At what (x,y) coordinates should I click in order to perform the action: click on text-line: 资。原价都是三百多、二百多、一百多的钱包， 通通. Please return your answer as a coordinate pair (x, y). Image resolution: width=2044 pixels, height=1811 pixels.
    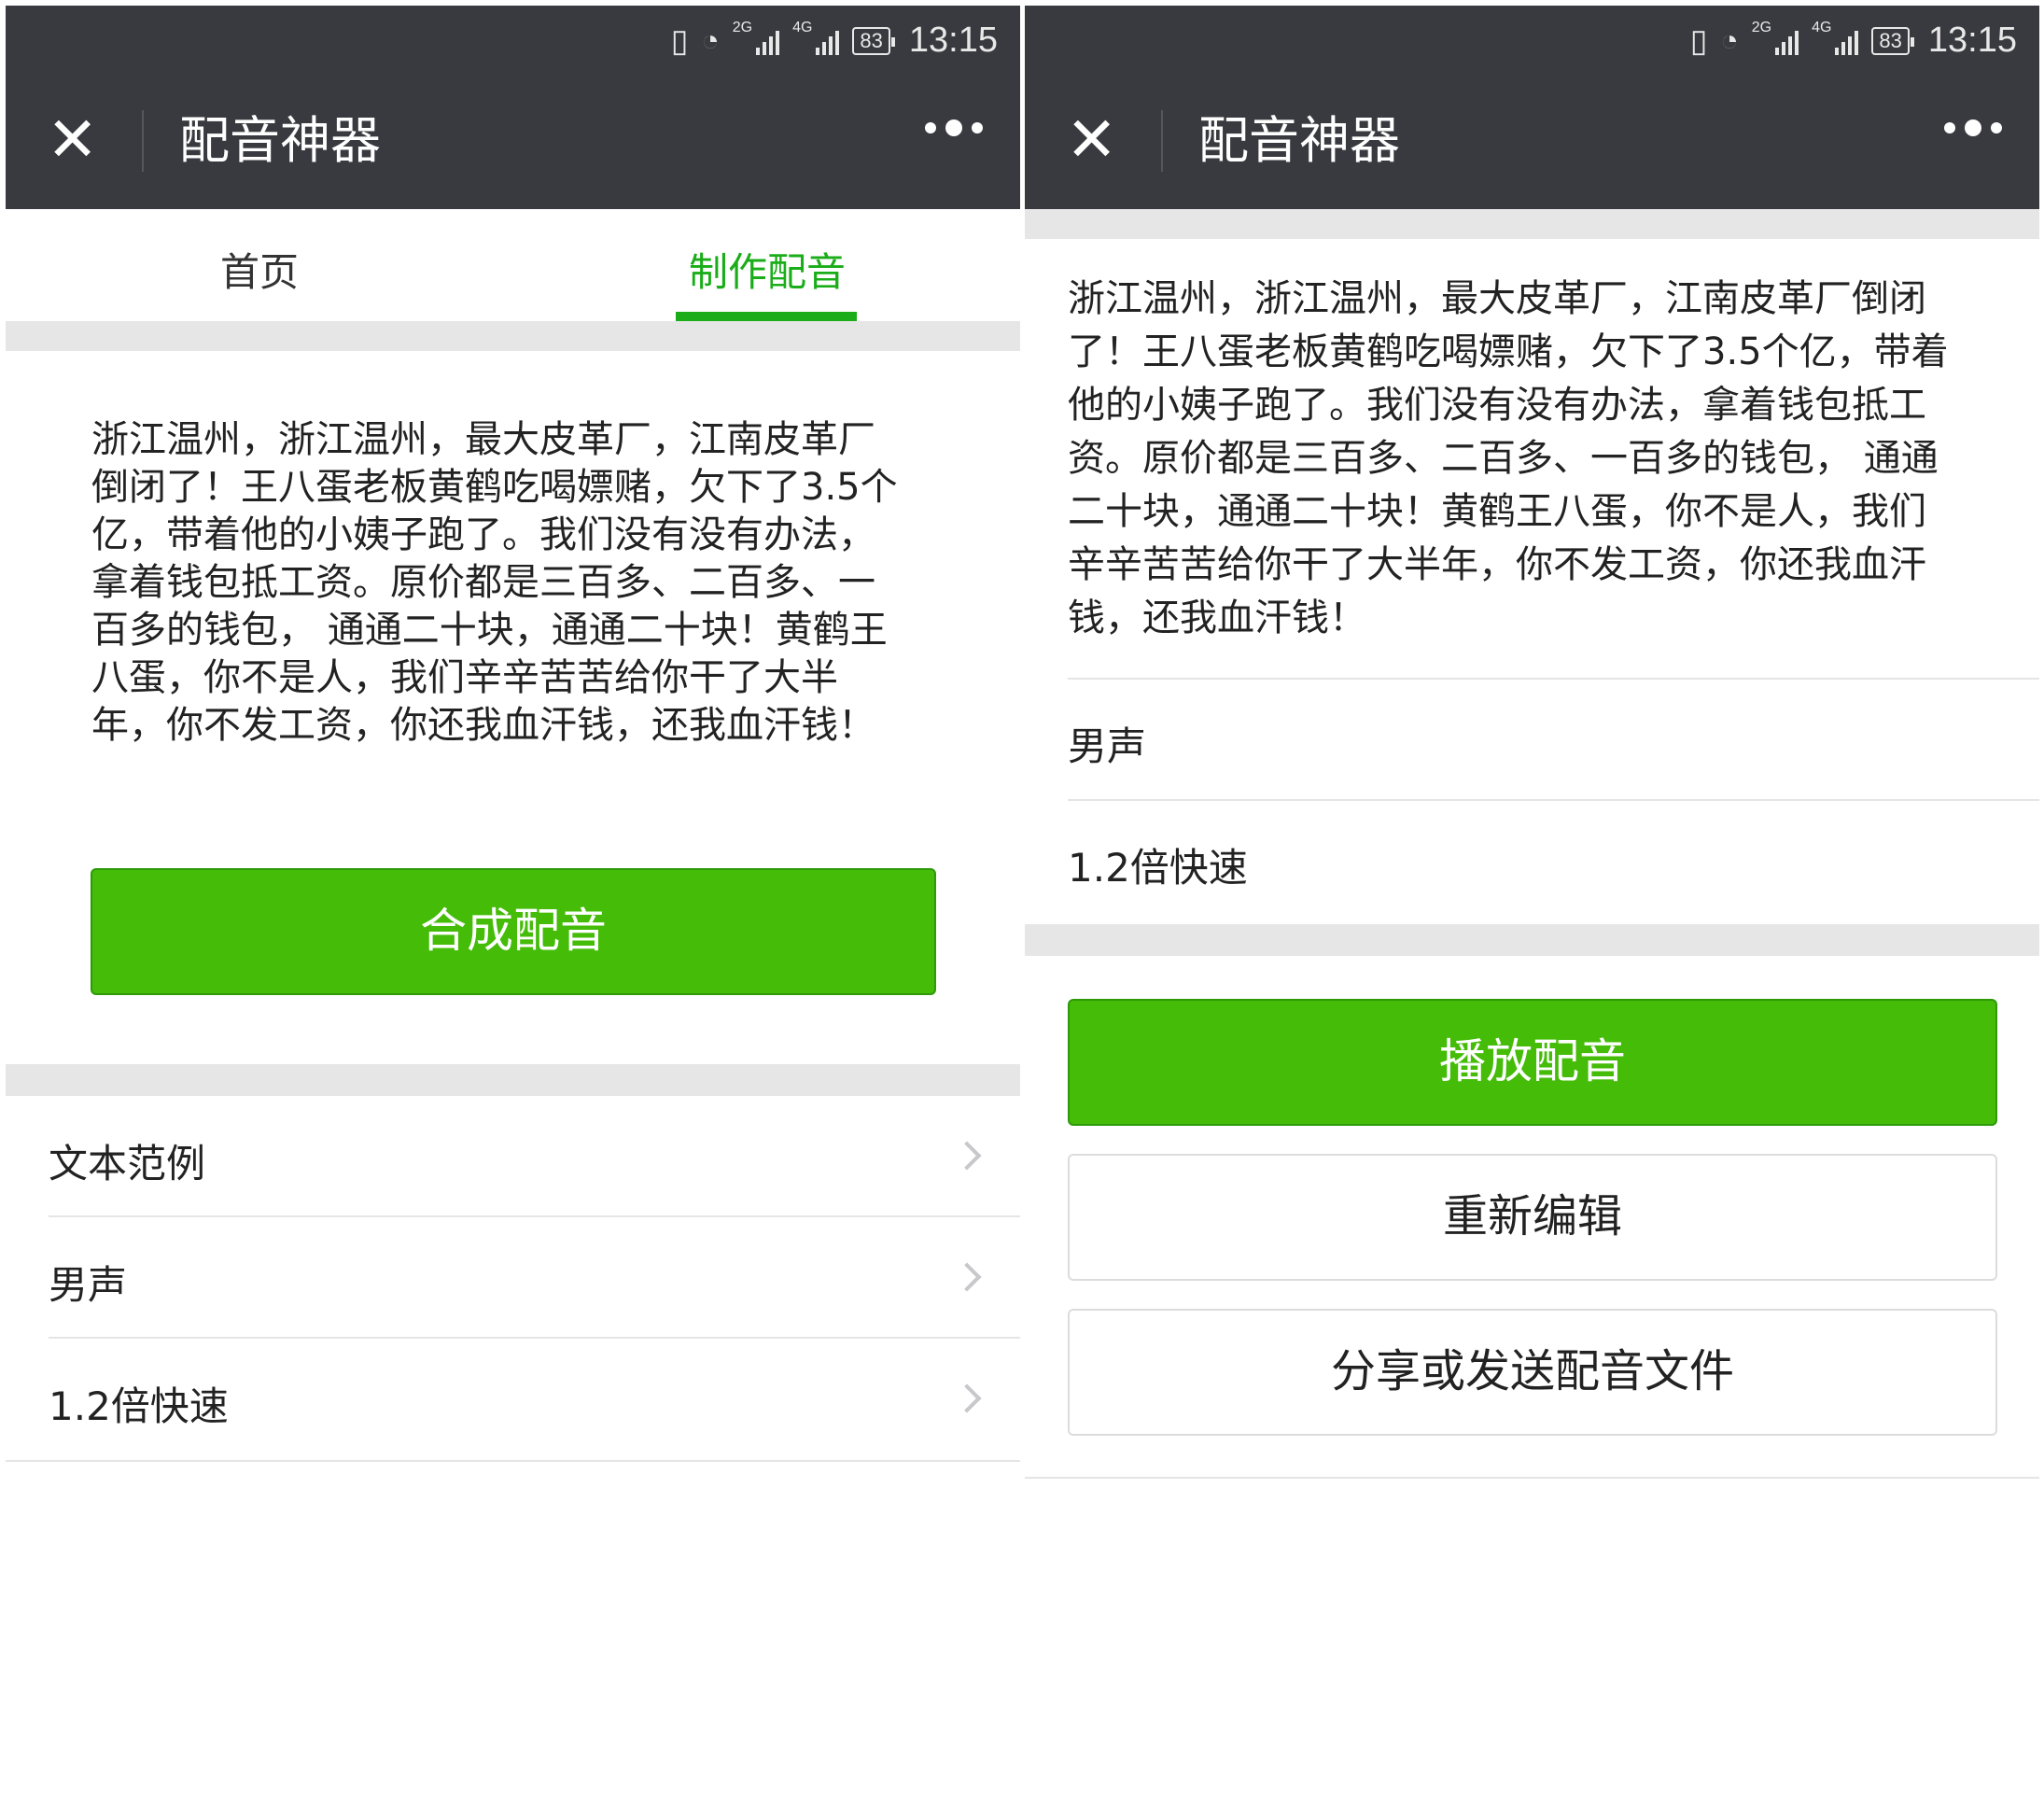
    Looking at the image, I should click on (1503, 458).